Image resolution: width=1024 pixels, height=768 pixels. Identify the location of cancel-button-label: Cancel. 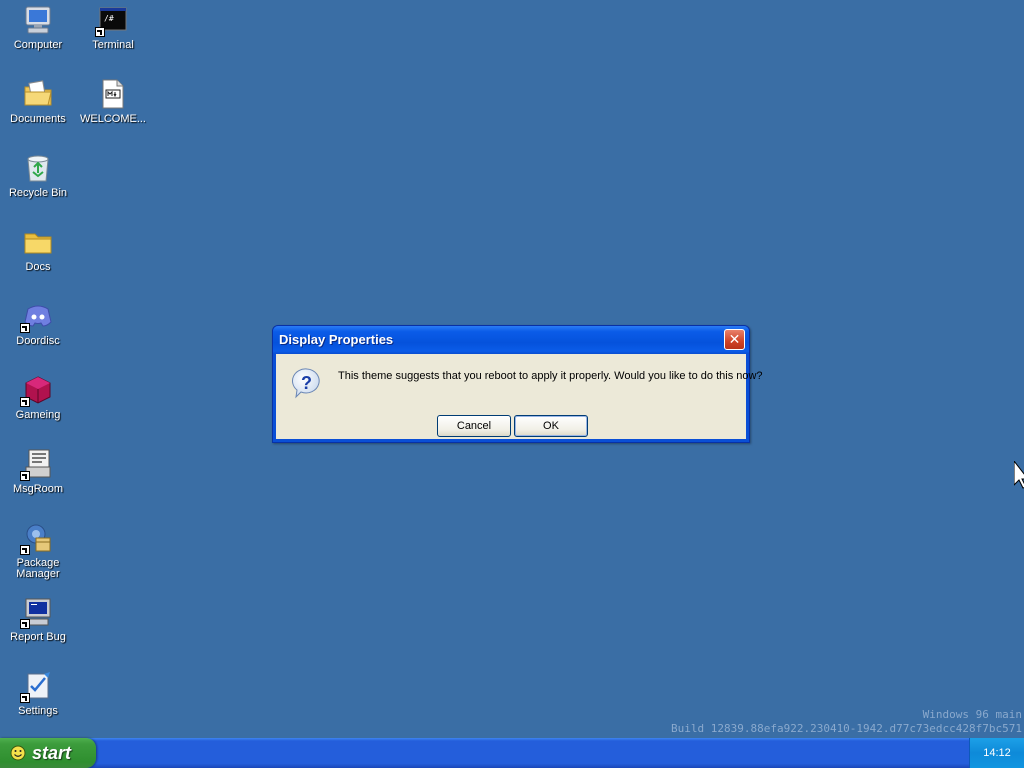
(474, 426).